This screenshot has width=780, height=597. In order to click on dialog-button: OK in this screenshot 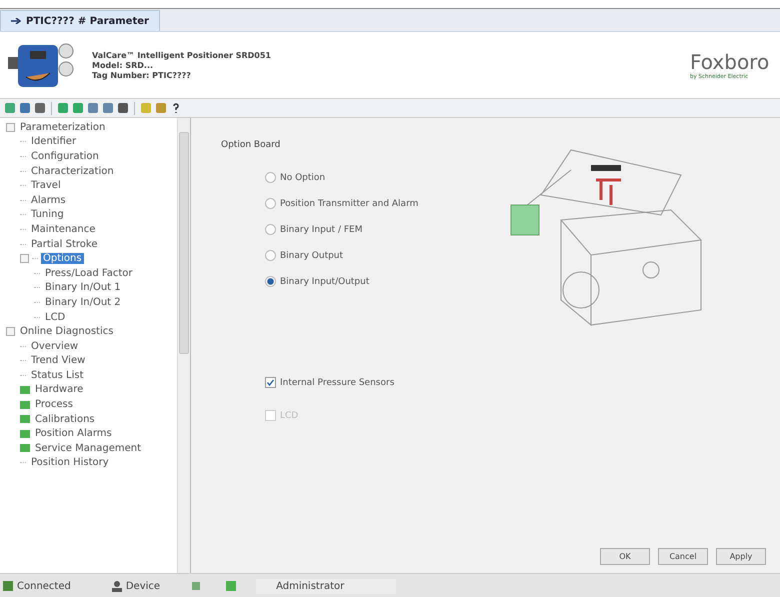, I will do `click(625, 556)`.